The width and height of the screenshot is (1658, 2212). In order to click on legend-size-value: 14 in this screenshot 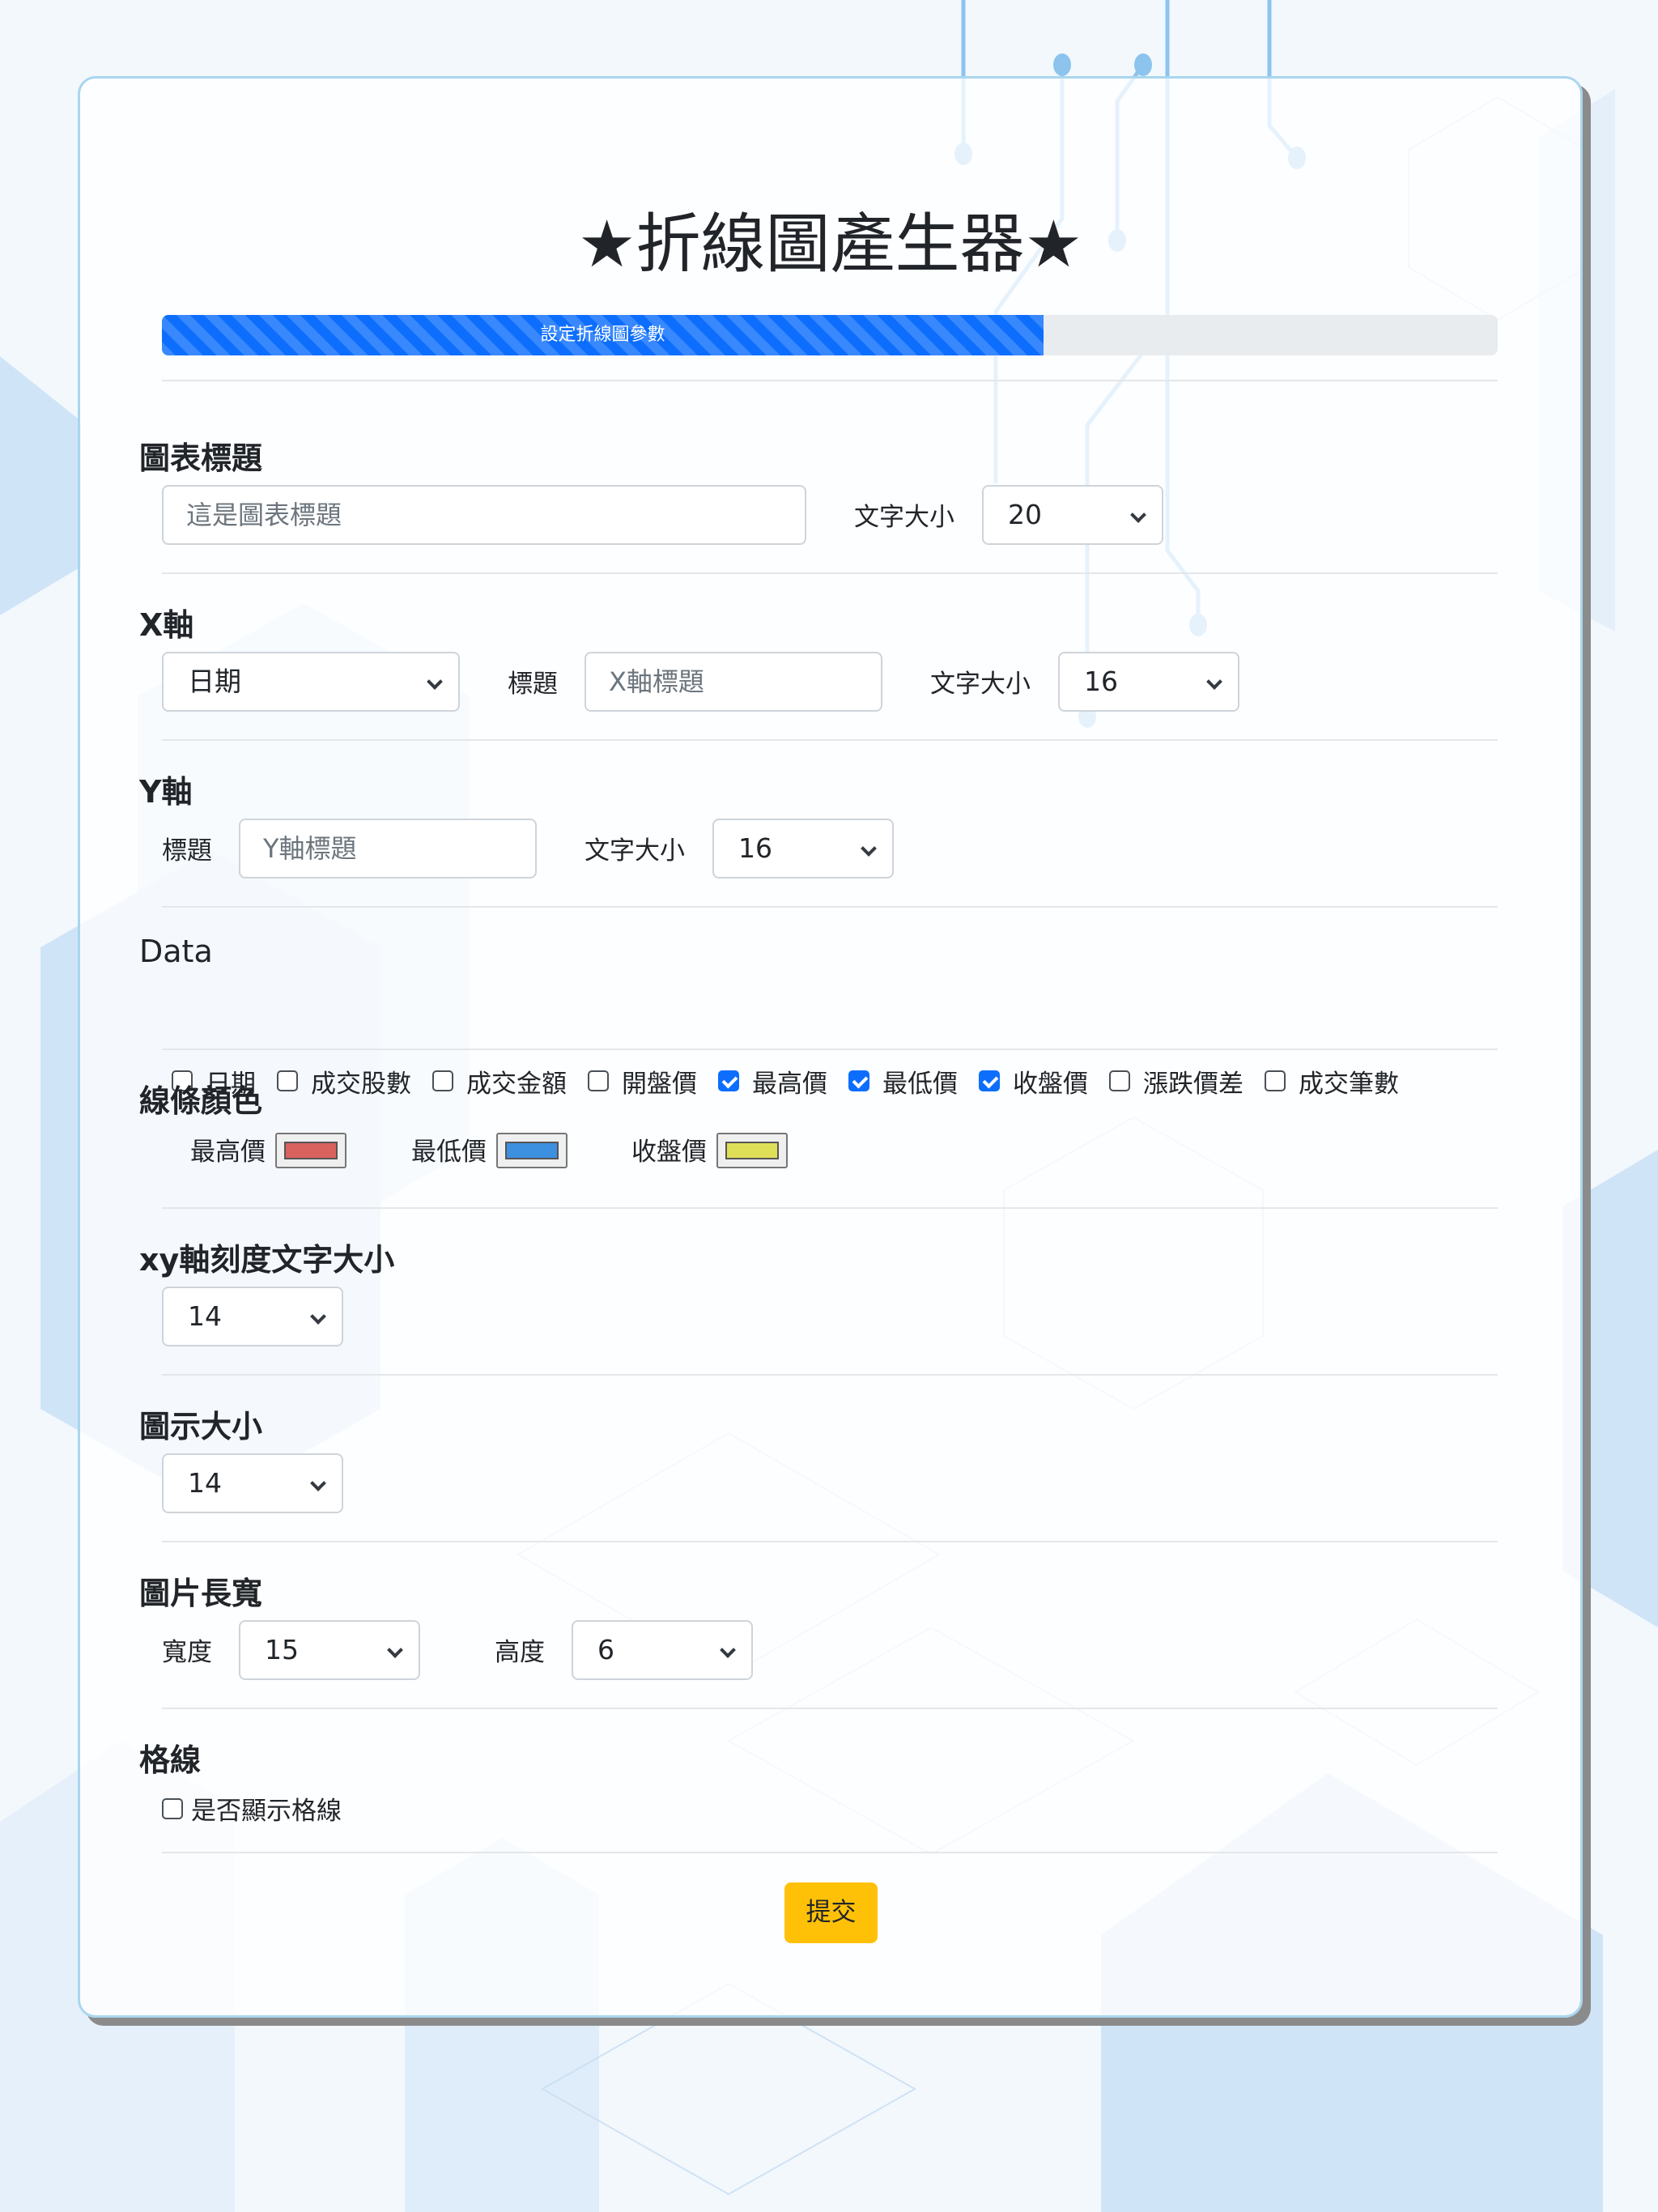, I will do `click(205, 1483)`.